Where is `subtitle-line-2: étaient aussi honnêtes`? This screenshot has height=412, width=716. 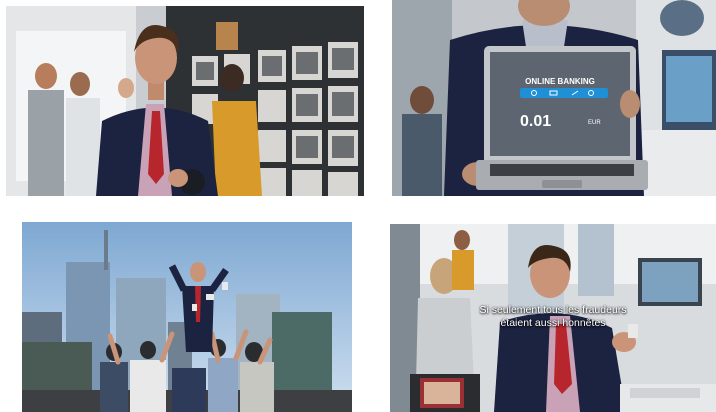 subtitle-line-2: étaient aussi honnêtes is located at coordinates (553, 323).